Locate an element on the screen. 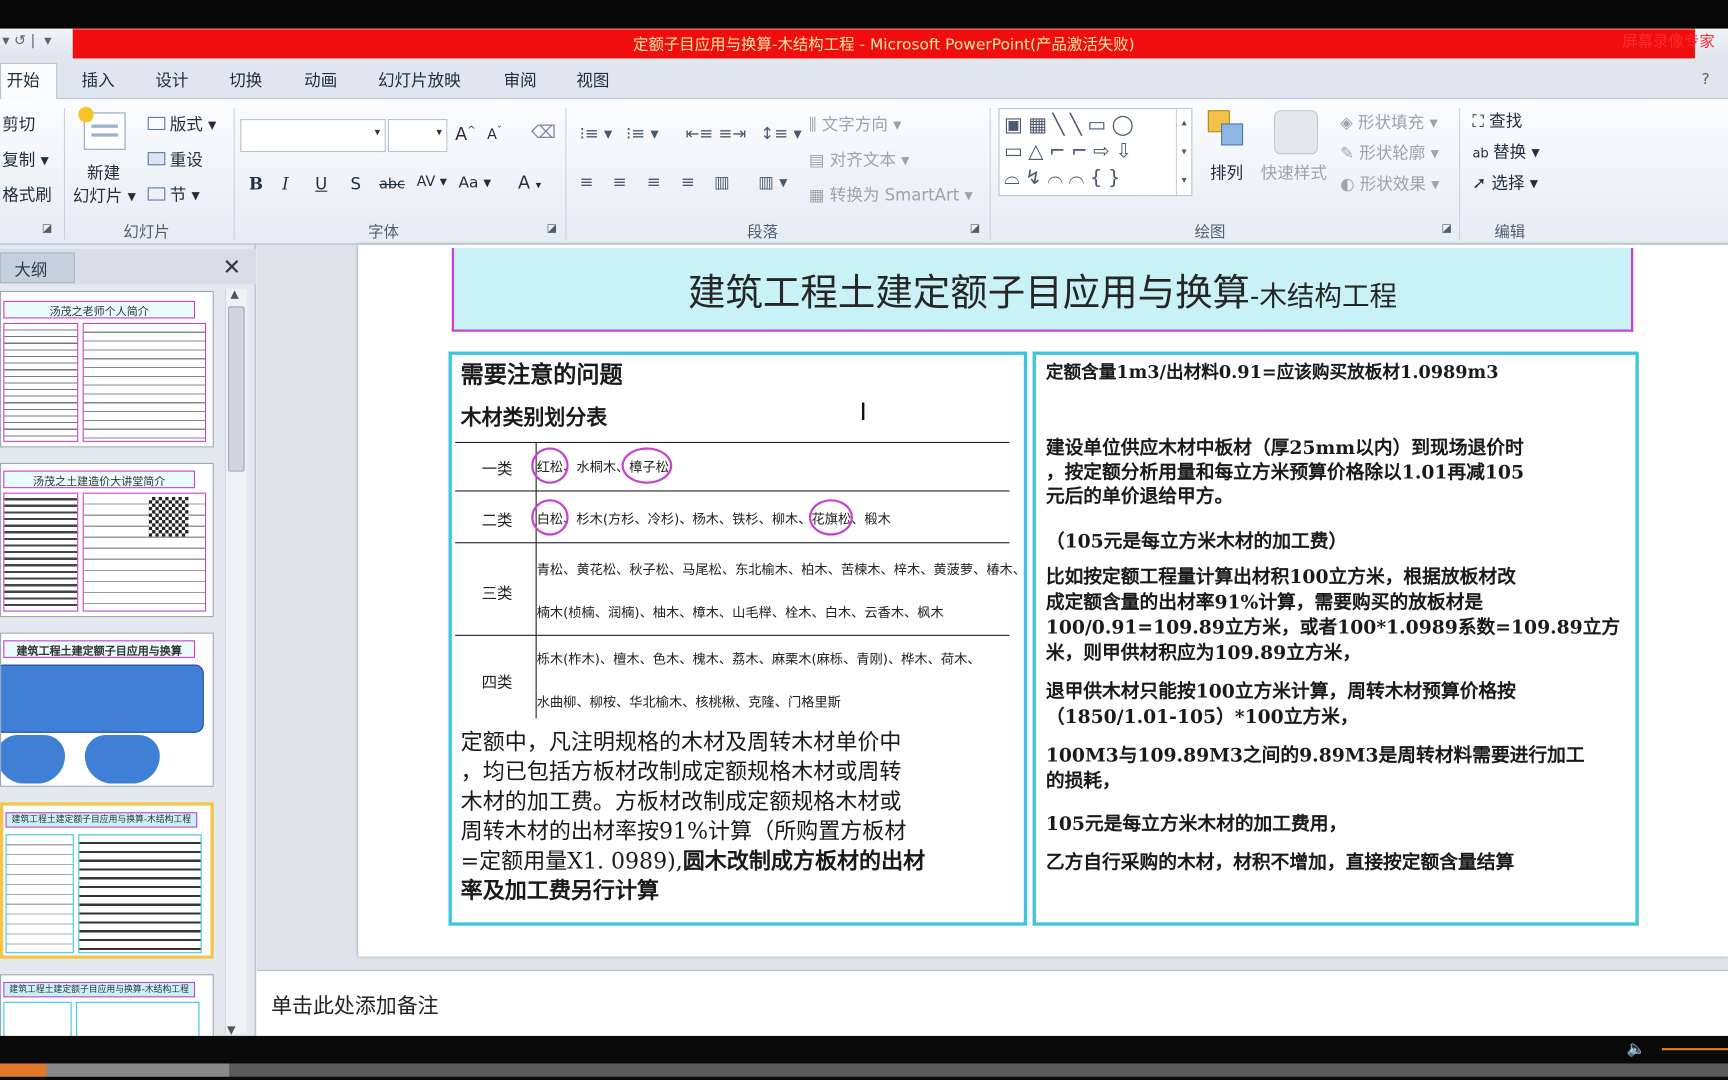 The image size is (1728, 1080). shapes-icon: ▭△⌐⌐⇨⇩ is located at coordinates (1071, 152).